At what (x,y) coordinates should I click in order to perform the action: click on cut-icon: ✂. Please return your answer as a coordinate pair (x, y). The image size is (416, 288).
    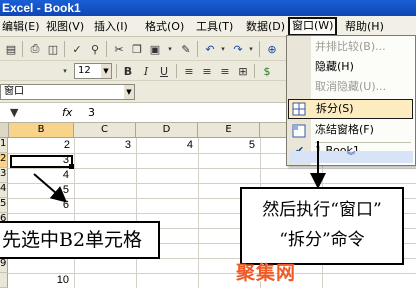
    Looking at the image, I should click on (119, 49).